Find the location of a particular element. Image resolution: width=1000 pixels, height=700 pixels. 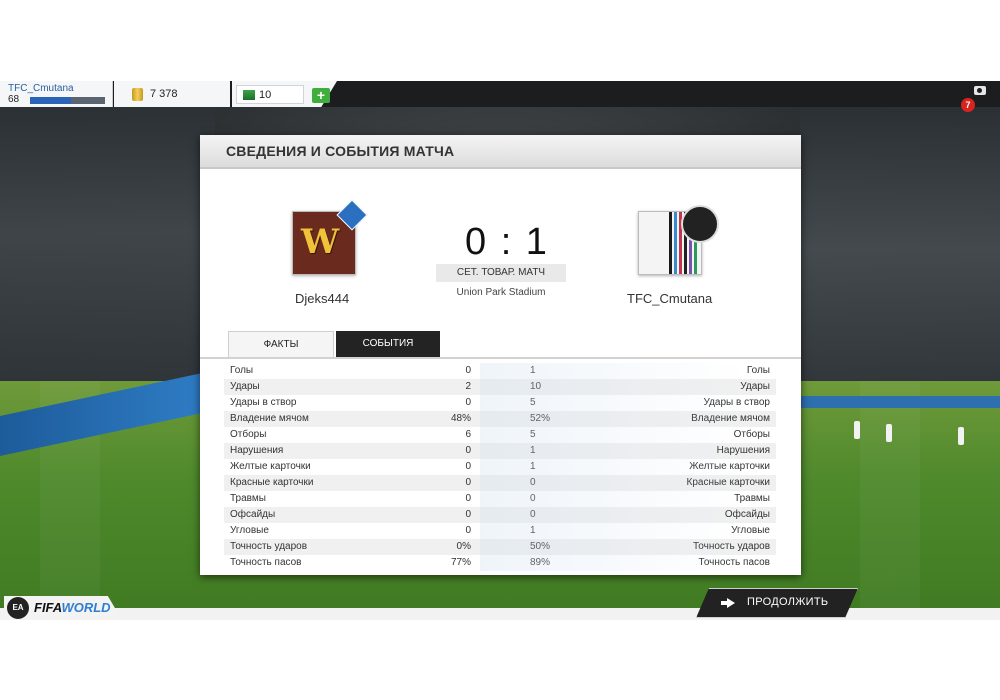

stat-label-away: Точность ударов is located at coordinates (731, 546).